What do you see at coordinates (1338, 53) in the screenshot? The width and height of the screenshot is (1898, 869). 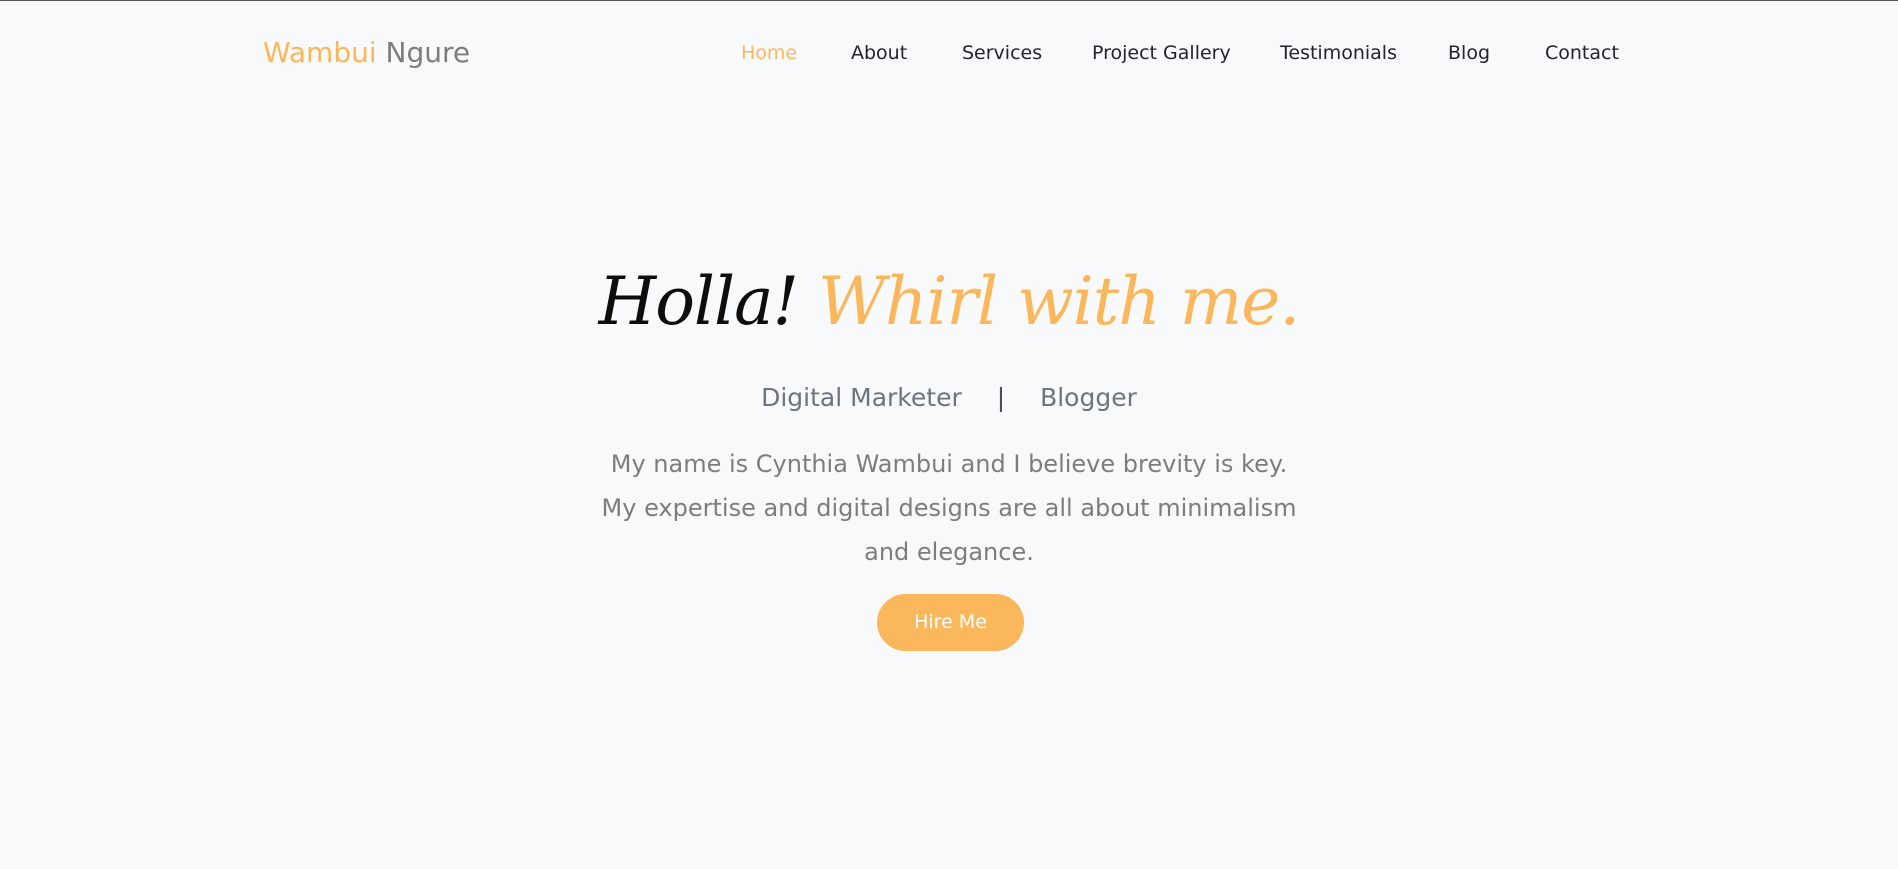 I see `nav-link-testimonials: Testimonials` at bounding box center [1338, 53].